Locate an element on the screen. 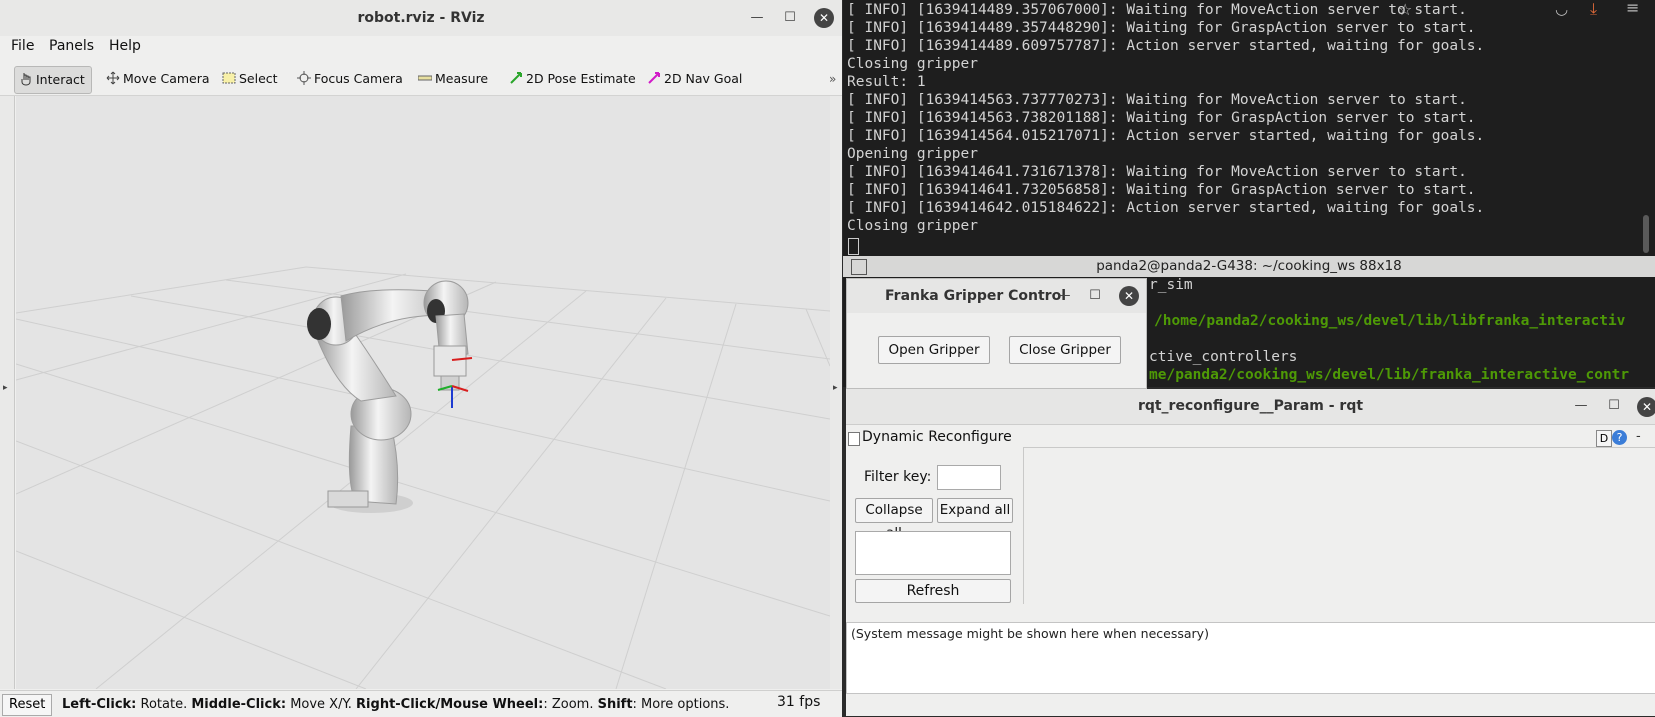  gripper-titlebar: Franka Gripper Control — ☐ ✕ is located at coordinates (996, 296).